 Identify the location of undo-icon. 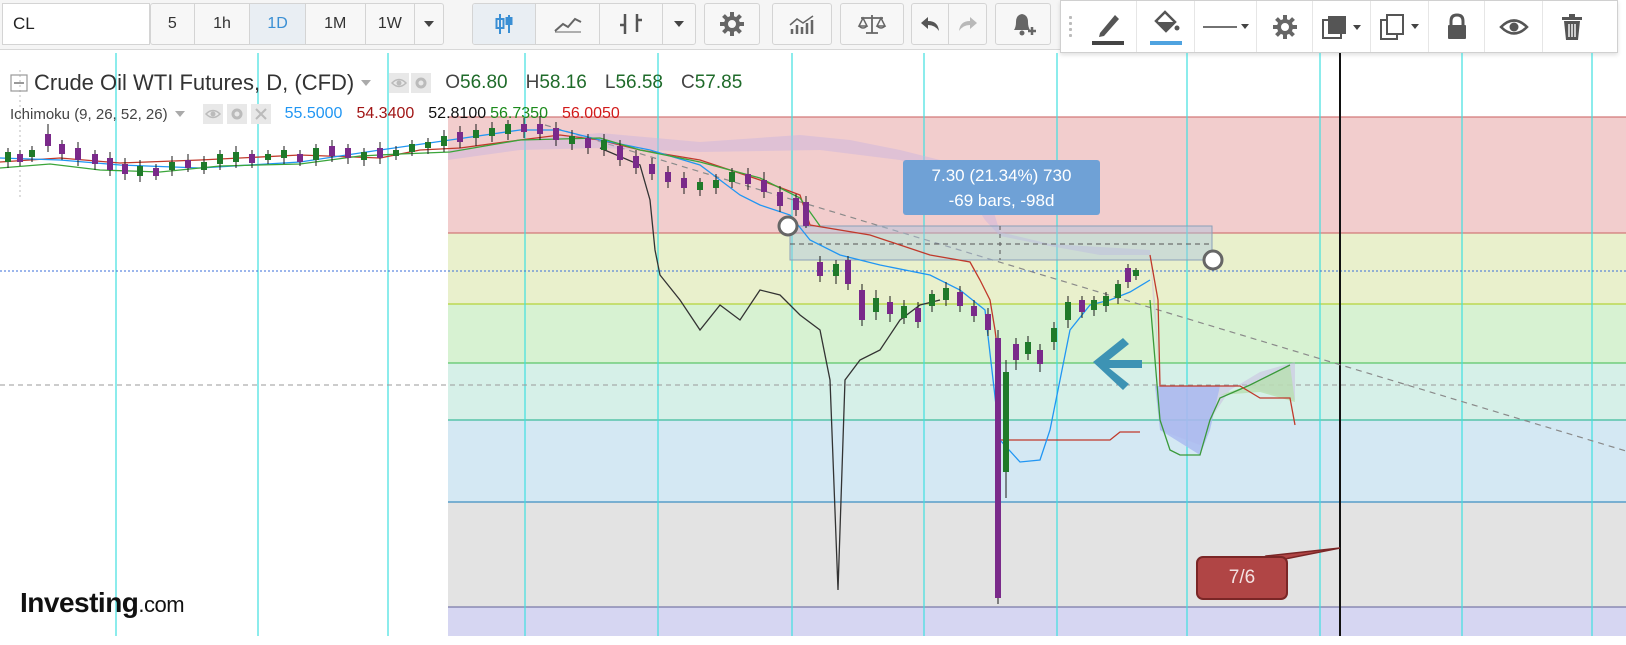
(930, 24).